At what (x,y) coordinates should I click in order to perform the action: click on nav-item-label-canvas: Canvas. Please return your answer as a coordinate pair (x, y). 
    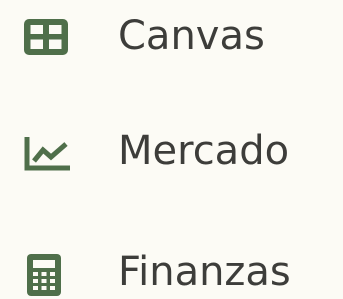
    Looking at the image, I should click on (191, 36).